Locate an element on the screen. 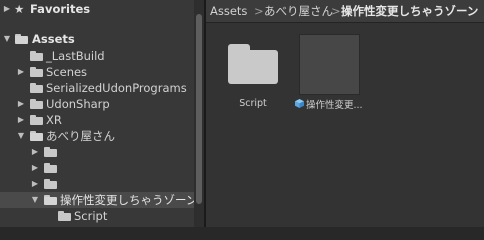  tree-item-script: Script is located at coordinates (97, 216).